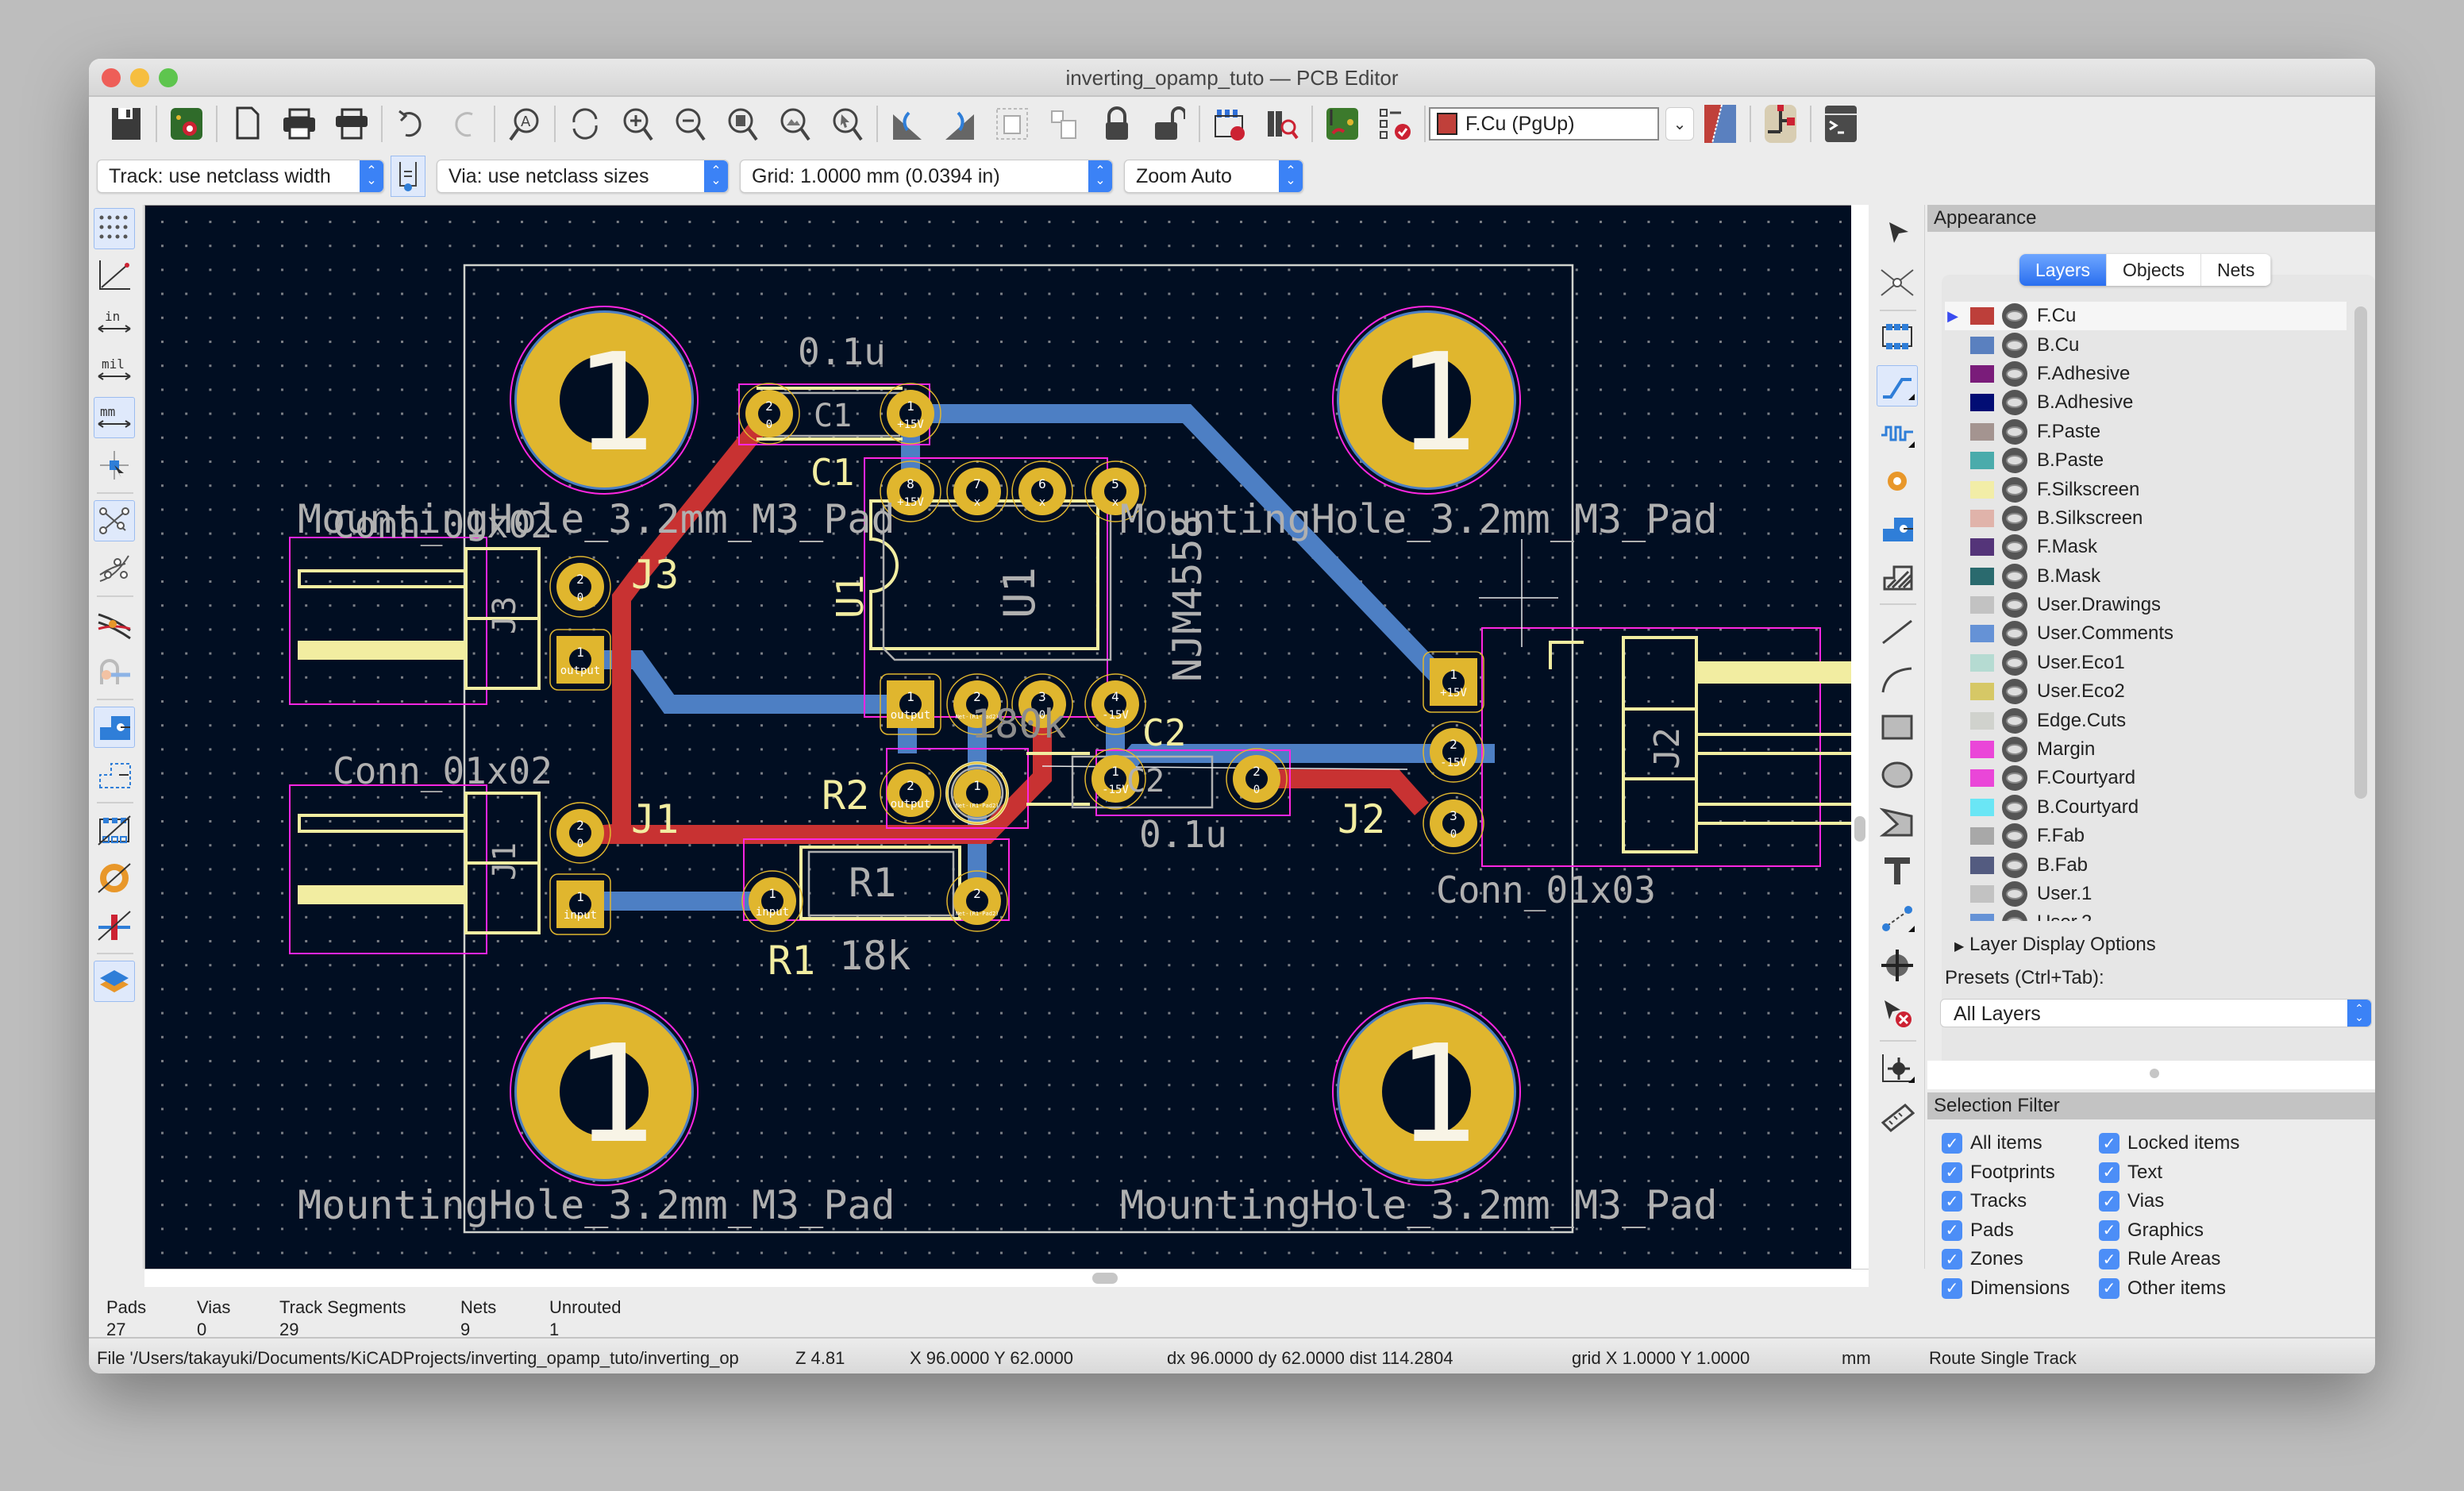 This screenshot has width=2464, height=1491. Describe the element at coordinates (1897, 386) in the screenshot. I see `route-track-icon` at that location.